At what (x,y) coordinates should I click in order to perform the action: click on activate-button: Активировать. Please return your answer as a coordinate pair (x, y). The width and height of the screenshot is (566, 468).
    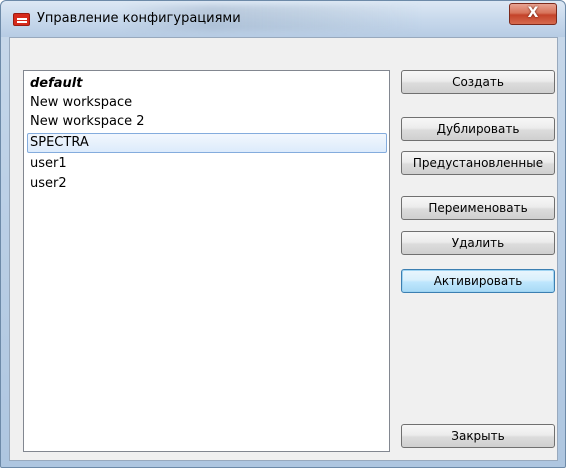
    Looking at the image, I should click on (478, 281).